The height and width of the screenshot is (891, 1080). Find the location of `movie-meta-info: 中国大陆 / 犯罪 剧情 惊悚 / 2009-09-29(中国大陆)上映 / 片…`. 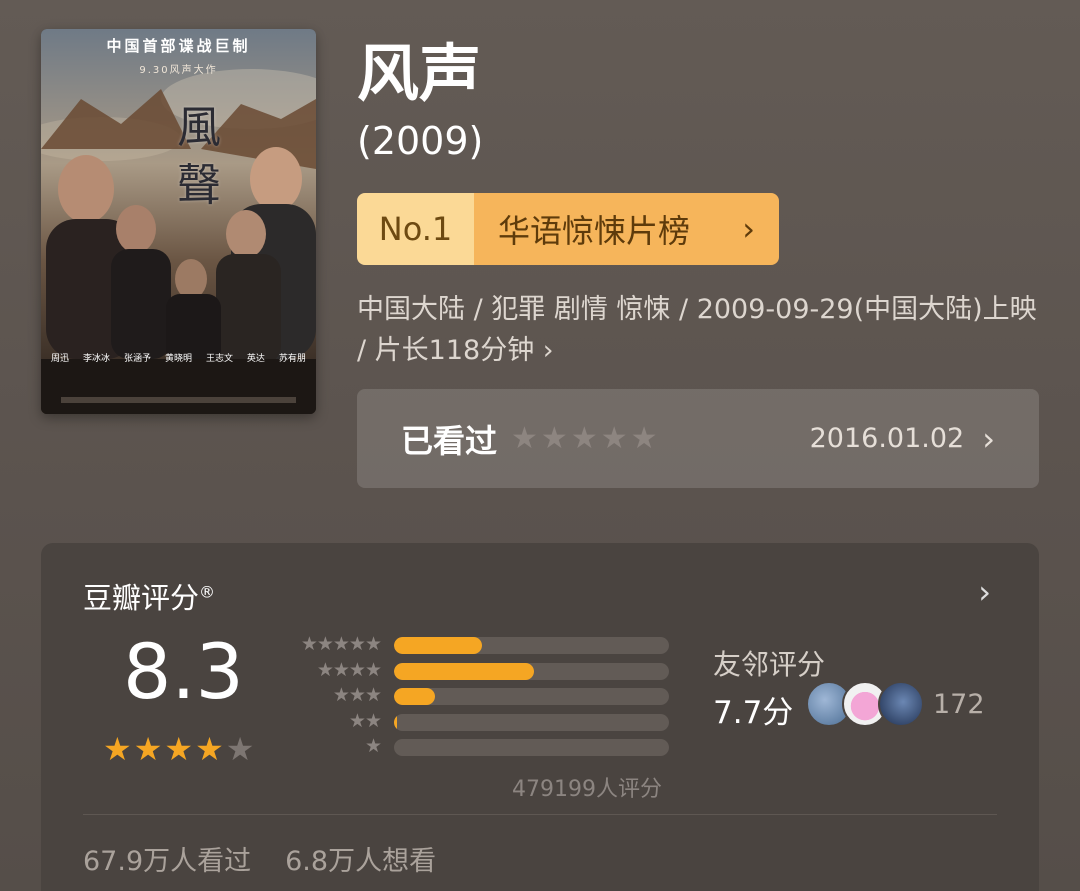

movie-meta-info: 中国大陆 / 犯罪 剧情 惊悚 / 2009-09-29(中国大陆)上映 / 片… is located at coordinates (697, 330).